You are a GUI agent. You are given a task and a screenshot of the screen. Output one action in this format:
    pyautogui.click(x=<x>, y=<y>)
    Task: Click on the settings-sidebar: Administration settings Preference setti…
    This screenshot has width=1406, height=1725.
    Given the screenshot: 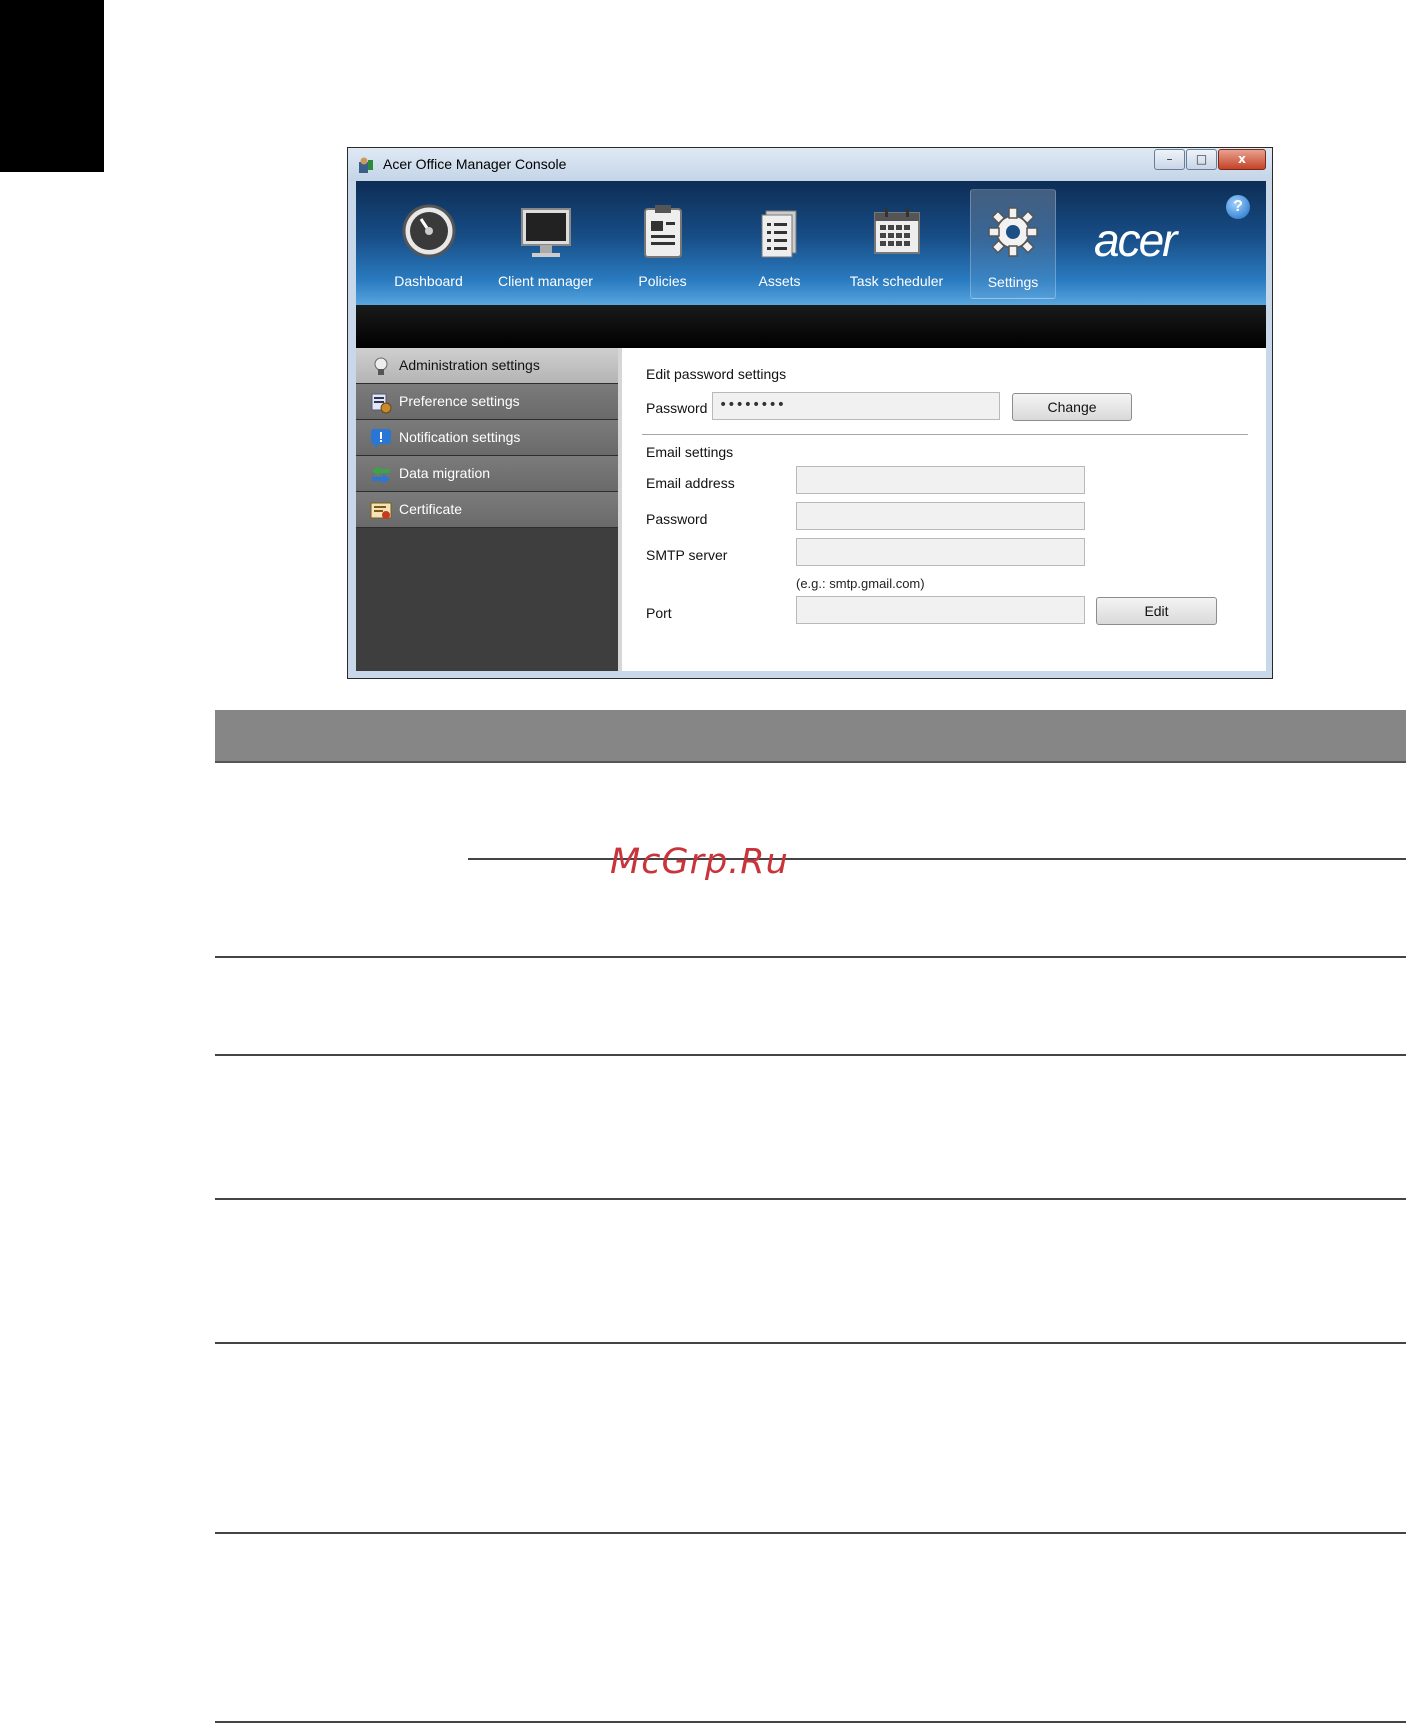 What is the action you would take?
    pyautogui.click(x=487, y=509)
    